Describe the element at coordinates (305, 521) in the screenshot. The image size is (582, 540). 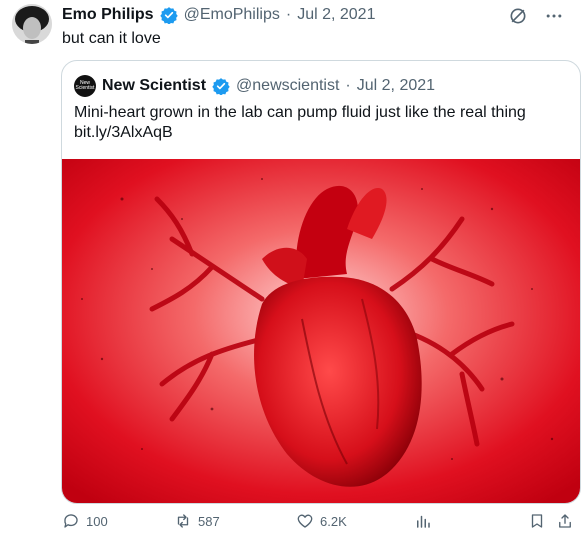
I see `like-icon` at that location.